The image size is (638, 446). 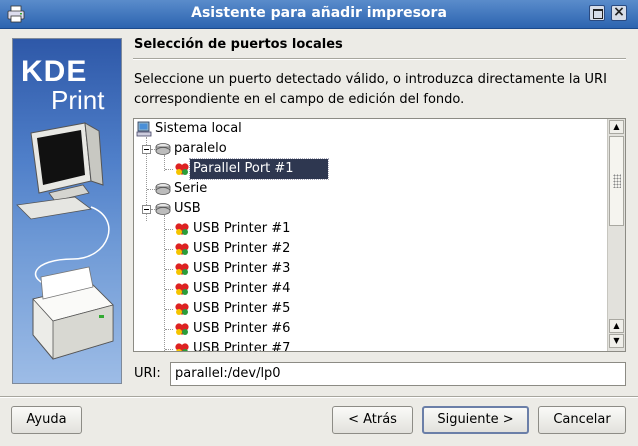 What do you see at coordinates (398, 374) in the screenshot?
I see `uri-input: parallel:/dev/lp0` at bounding box center [398, 374].